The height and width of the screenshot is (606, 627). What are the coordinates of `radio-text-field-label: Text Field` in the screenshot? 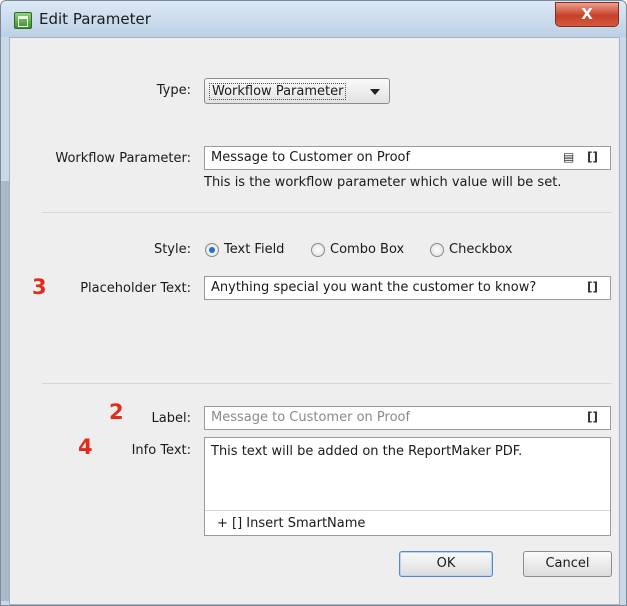 It's located at (254, 249).